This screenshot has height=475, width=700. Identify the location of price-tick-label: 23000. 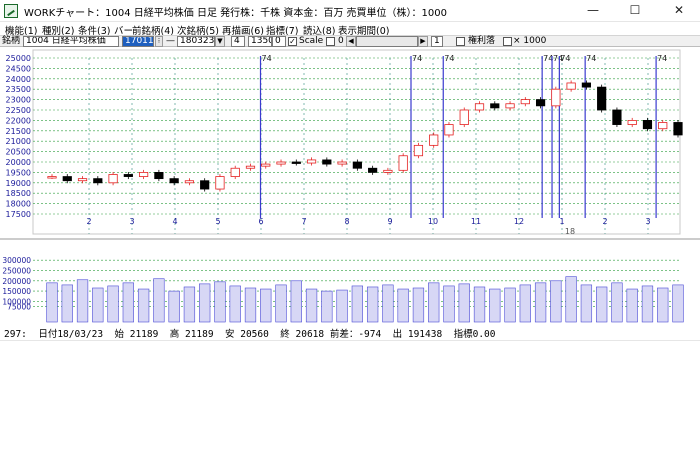
(18, 100).